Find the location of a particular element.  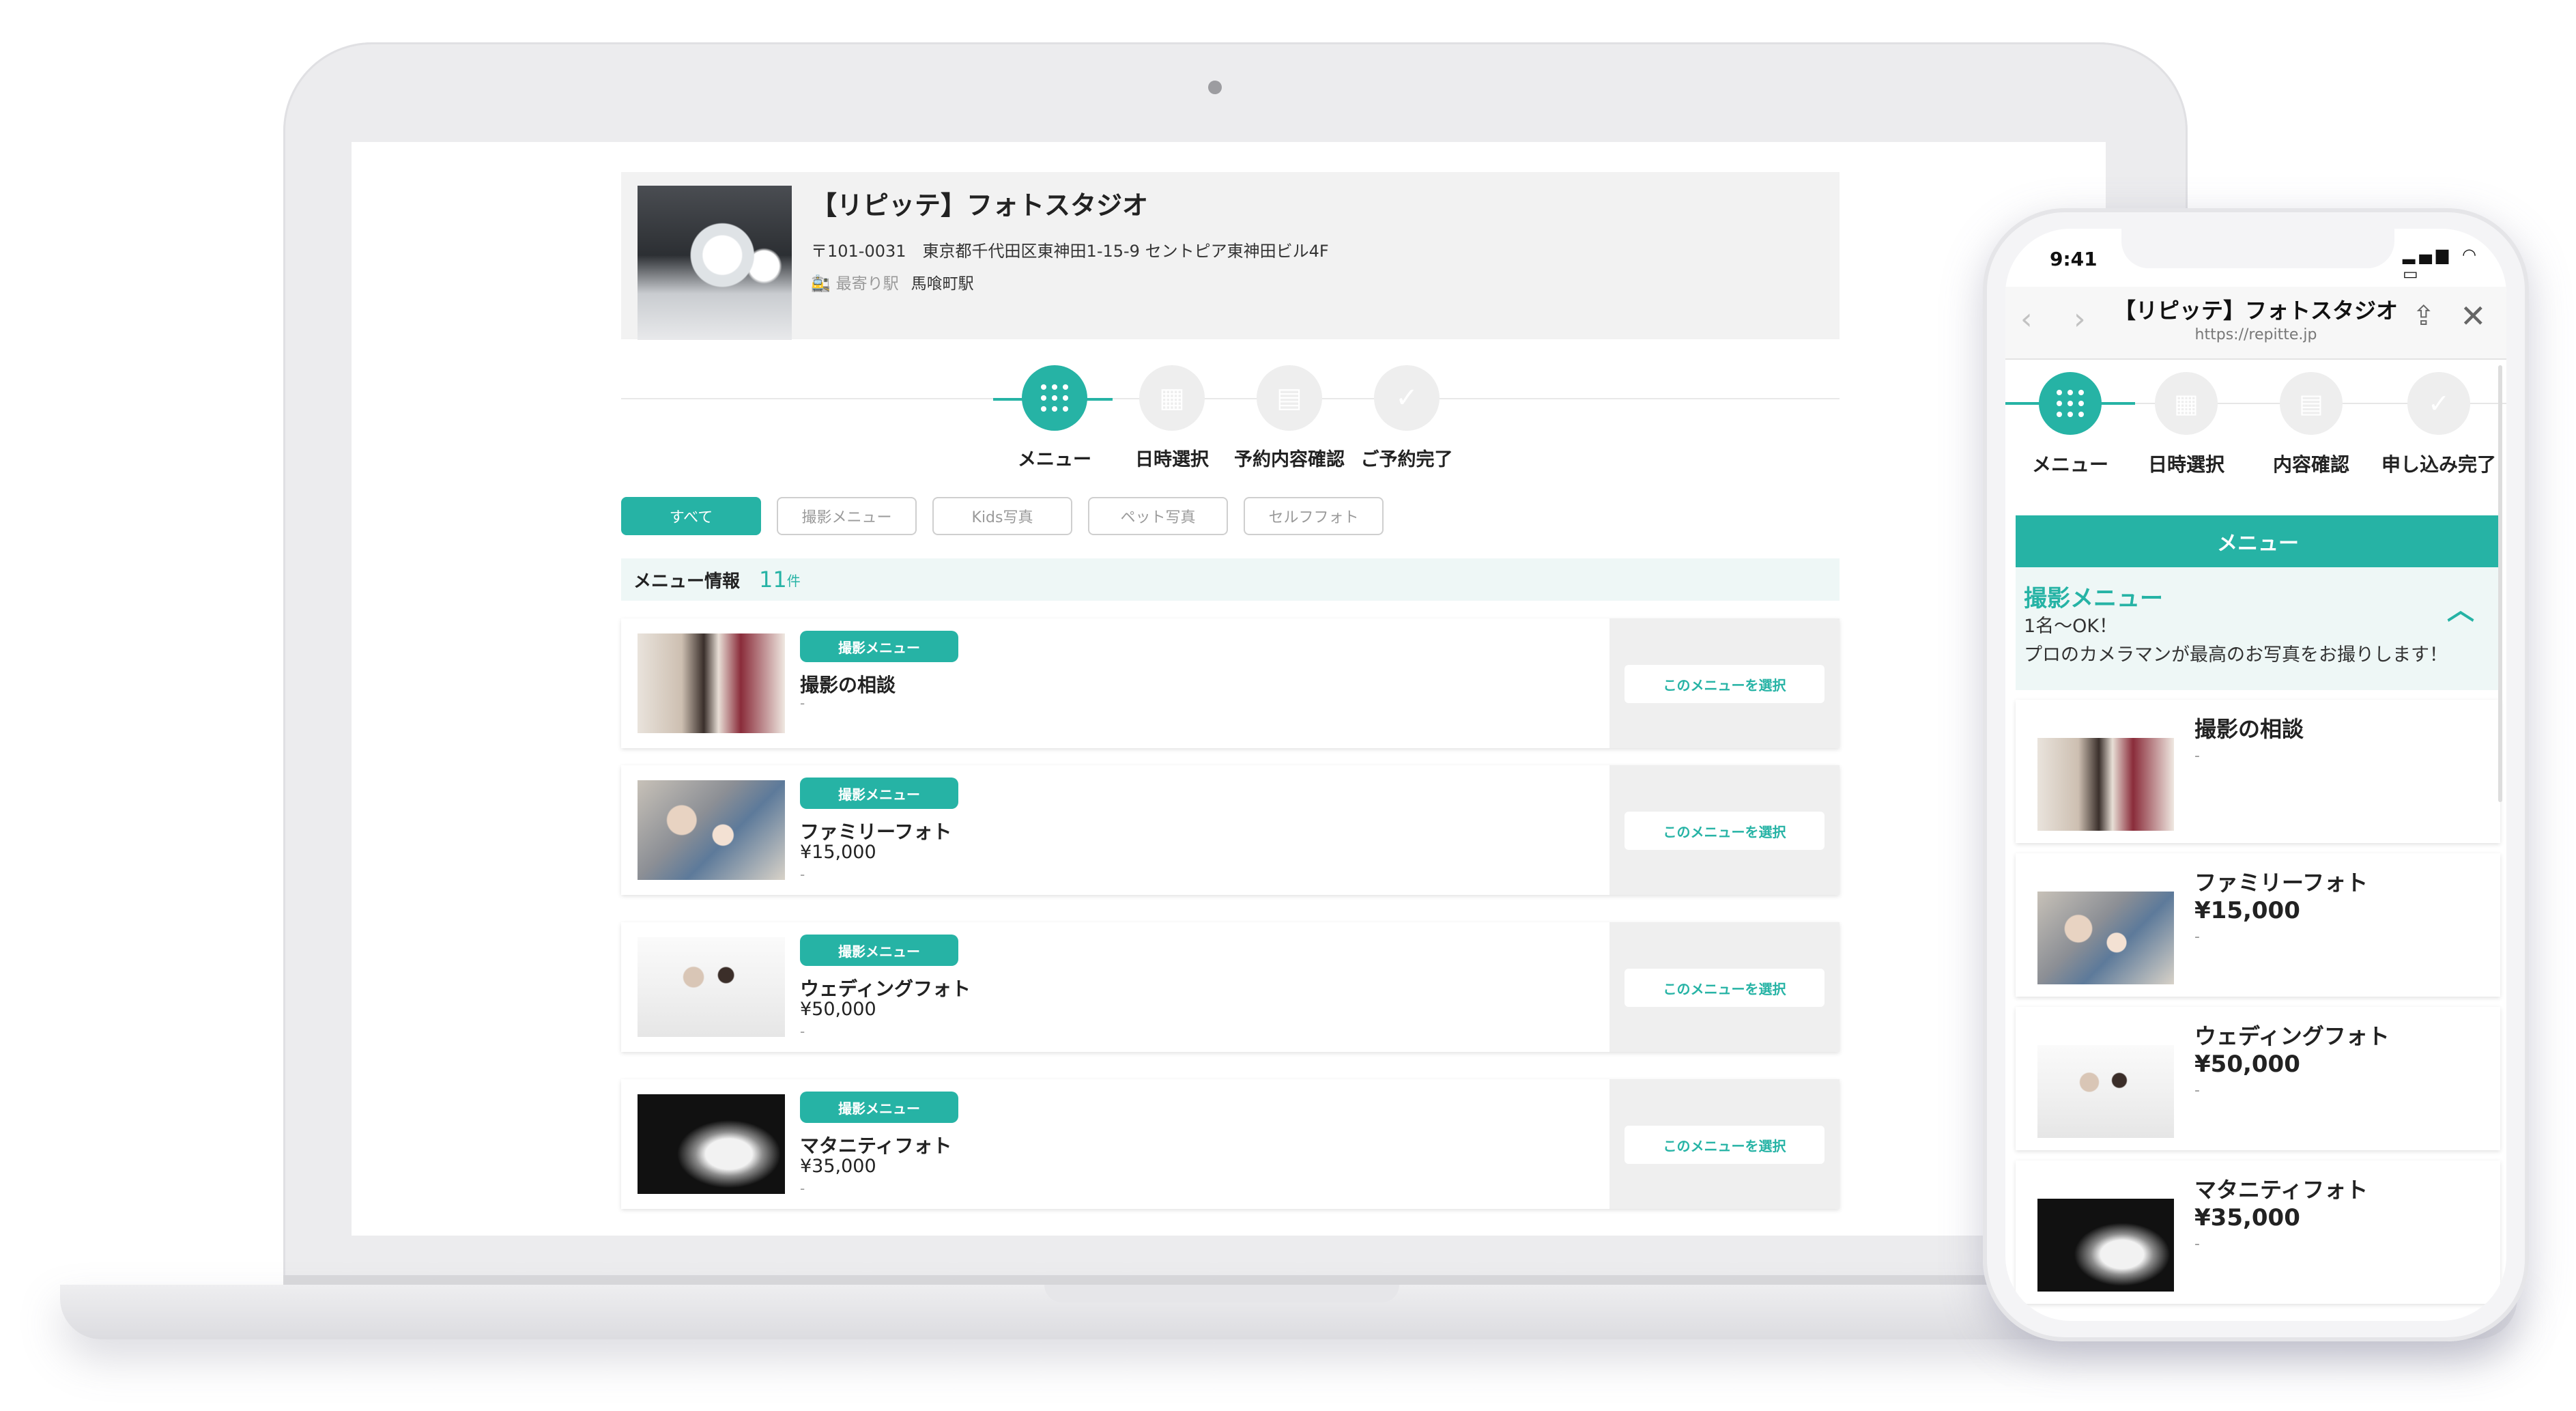

step-complete: ✓ ご予約完了 is located at coordinates (1406, 418).